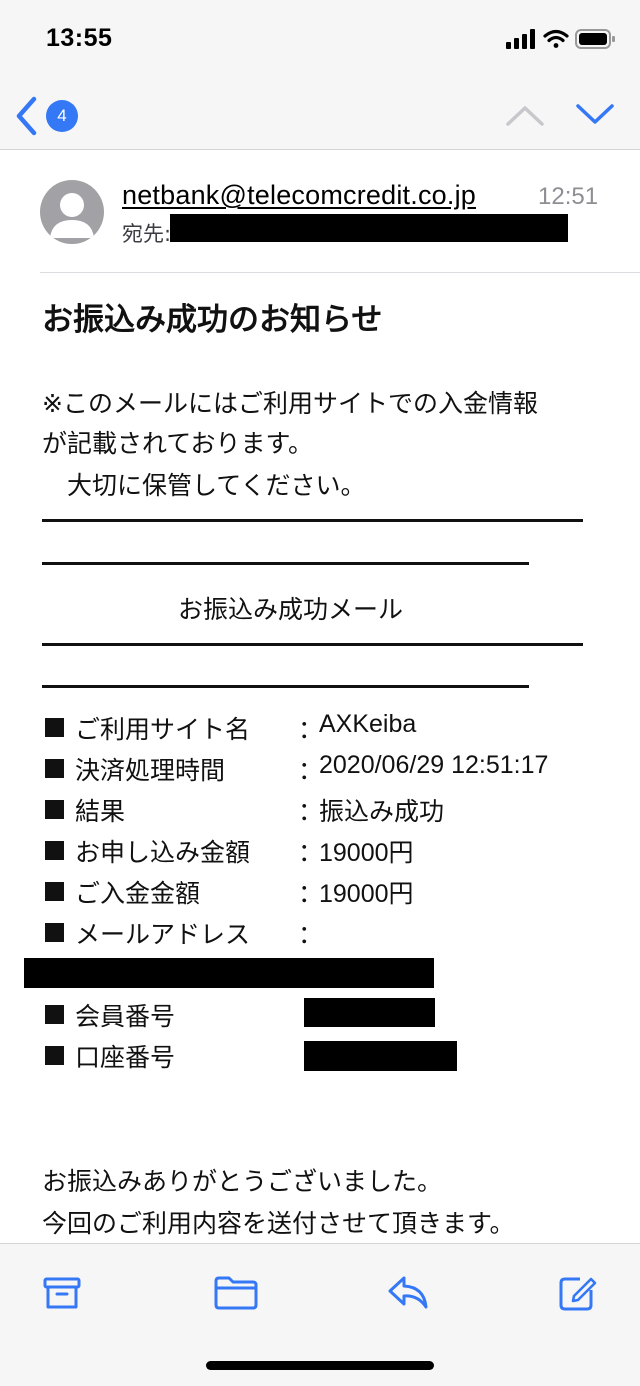  I want to click on archive-button, so click(62, 1292).